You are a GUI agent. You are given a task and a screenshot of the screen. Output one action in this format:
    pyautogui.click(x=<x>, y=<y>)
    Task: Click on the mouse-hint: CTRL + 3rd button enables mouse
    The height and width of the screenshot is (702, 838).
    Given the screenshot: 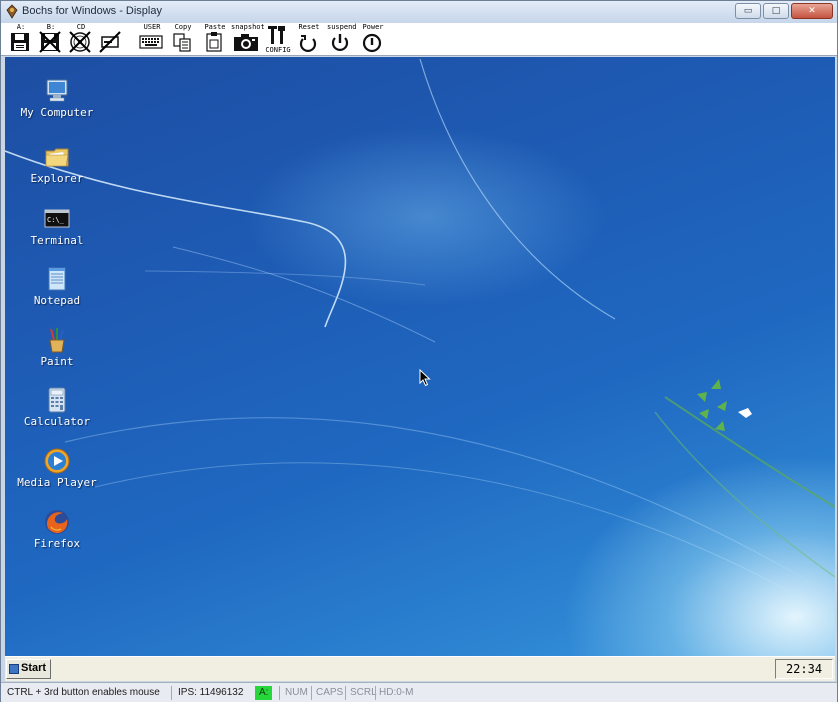 What is the action you would take?
    pyautogui.click(x=83, y=692)
    